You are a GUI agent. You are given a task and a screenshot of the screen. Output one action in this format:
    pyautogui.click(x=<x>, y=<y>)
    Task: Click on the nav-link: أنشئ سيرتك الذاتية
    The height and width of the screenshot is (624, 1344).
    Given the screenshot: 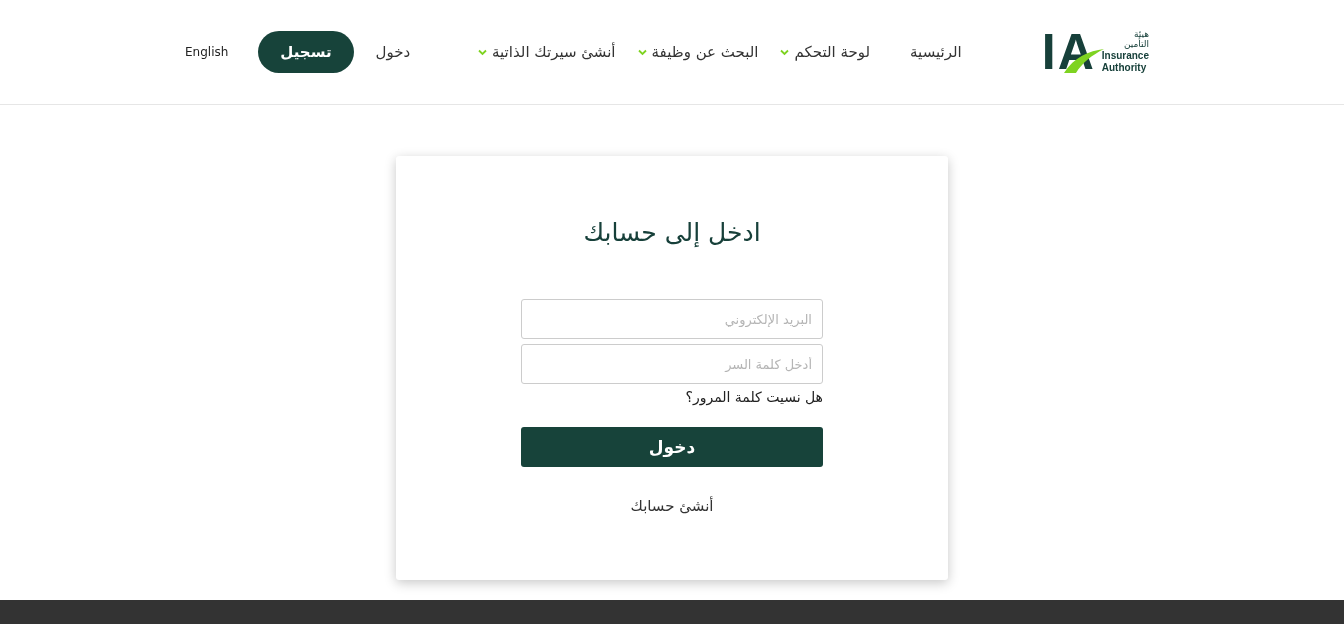 What is the action you would take?
    pyautogui.click(x=547, y=52)
    